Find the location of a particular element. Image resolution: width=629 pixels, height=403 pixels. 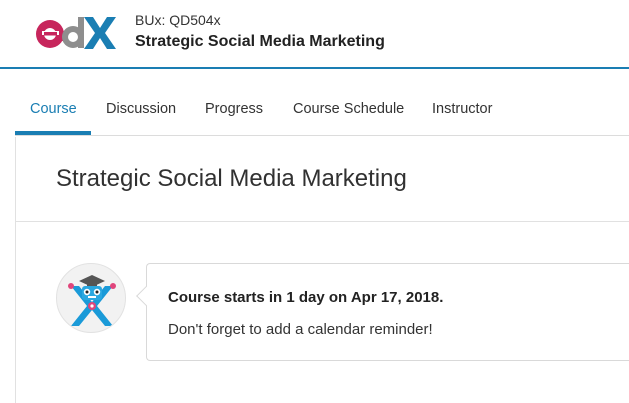

page-title: Strategic Social Media Marketing is located at coordinates (231, 178).